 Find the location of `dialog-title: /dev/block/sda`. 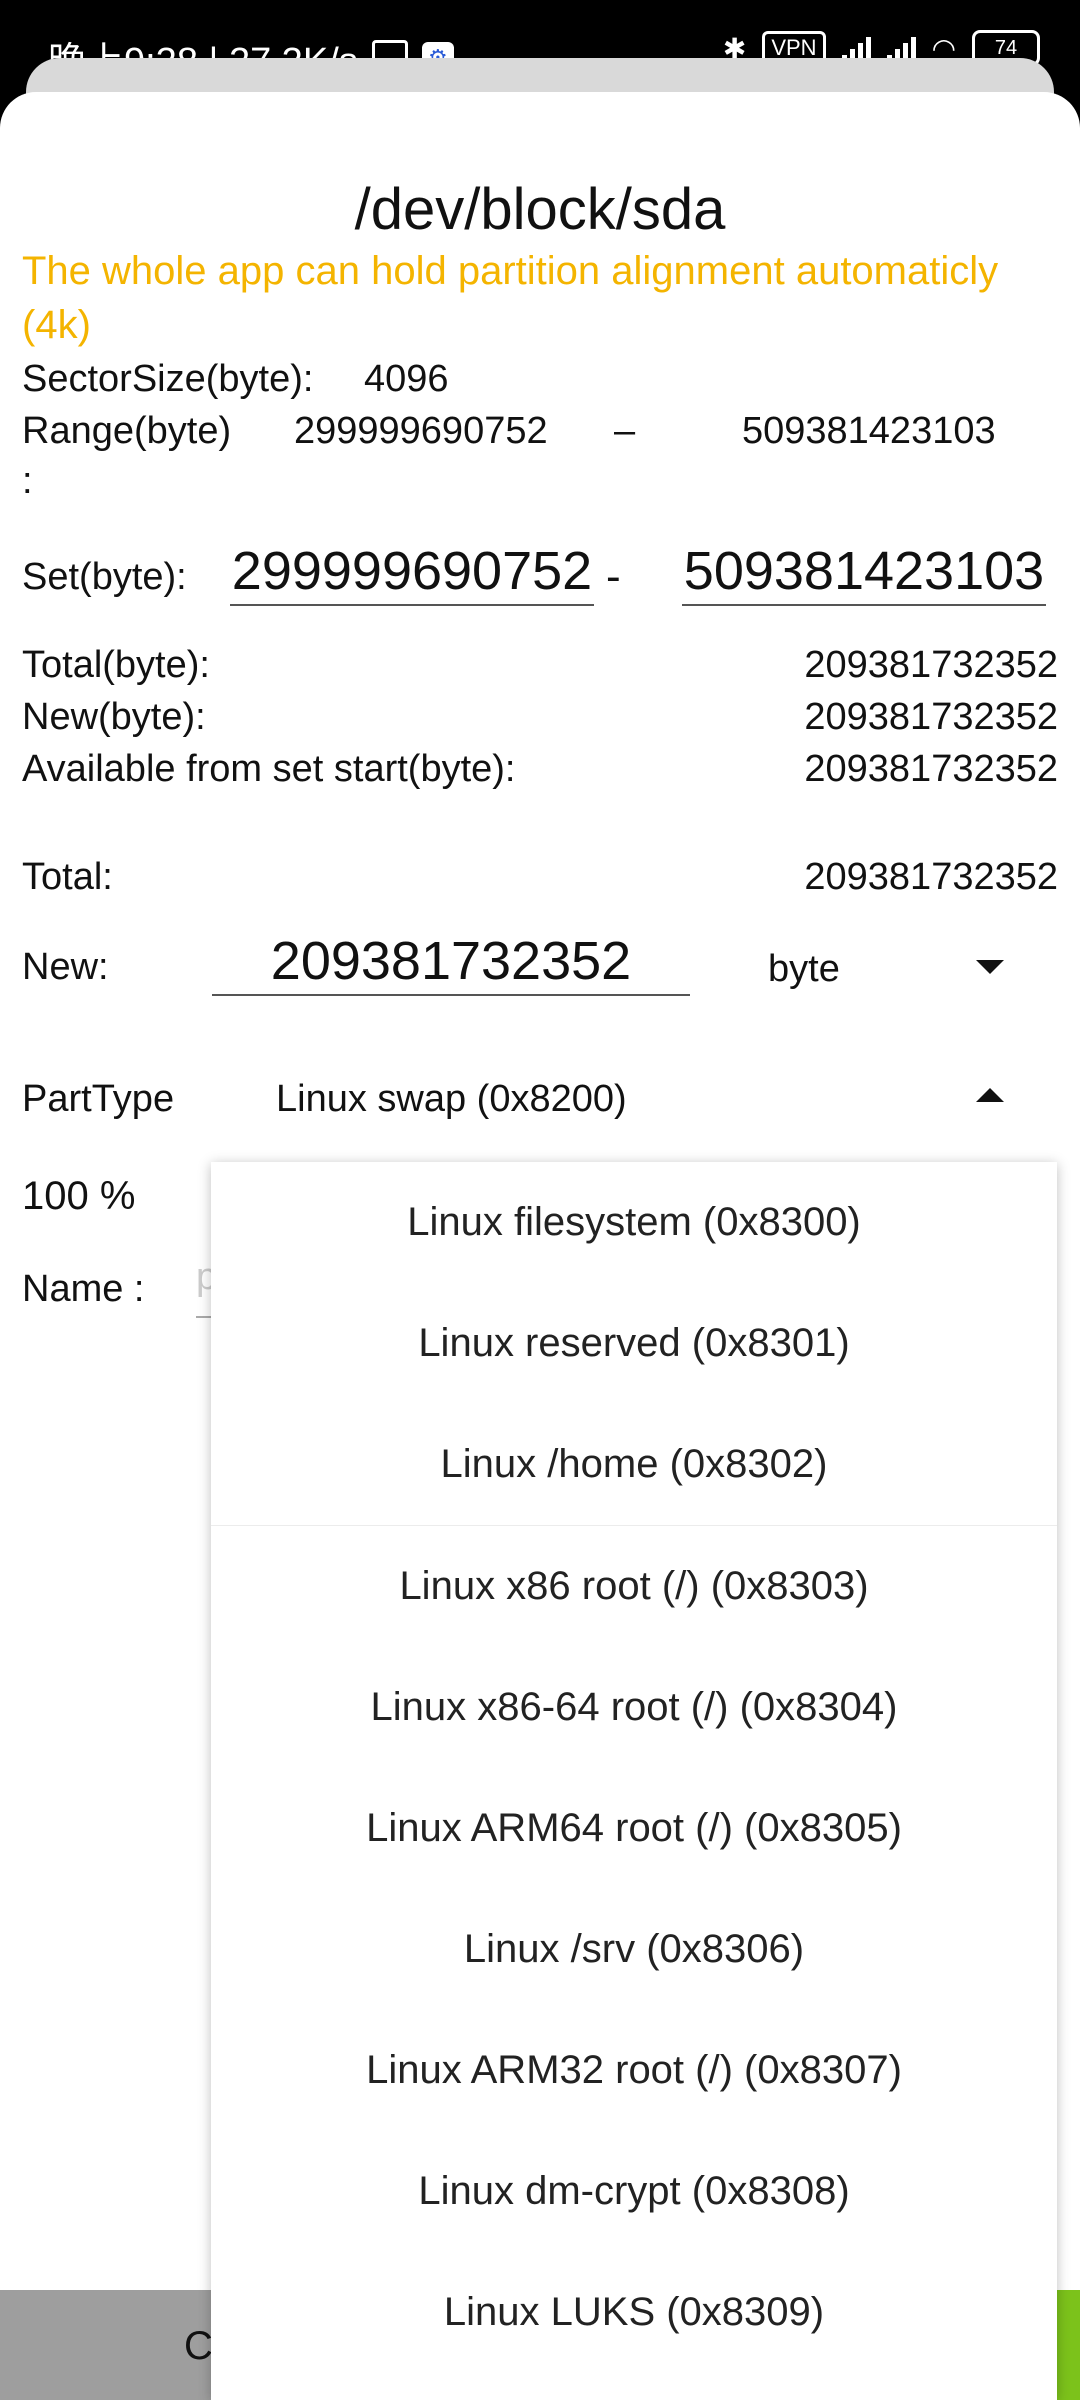

dialog-title: /dev/block/sda is located at coordinates (540, 209).